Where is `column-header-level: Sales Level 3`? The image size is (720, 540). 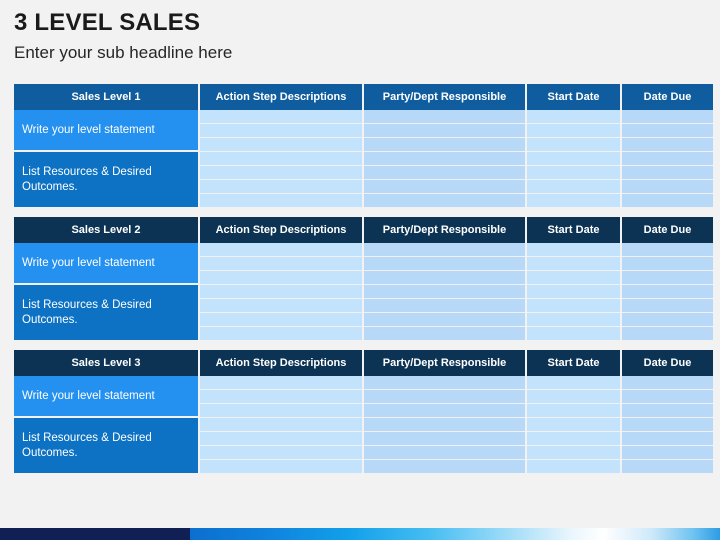
column-header-level: Sales Level 3 is located at coordinates (107, 363).